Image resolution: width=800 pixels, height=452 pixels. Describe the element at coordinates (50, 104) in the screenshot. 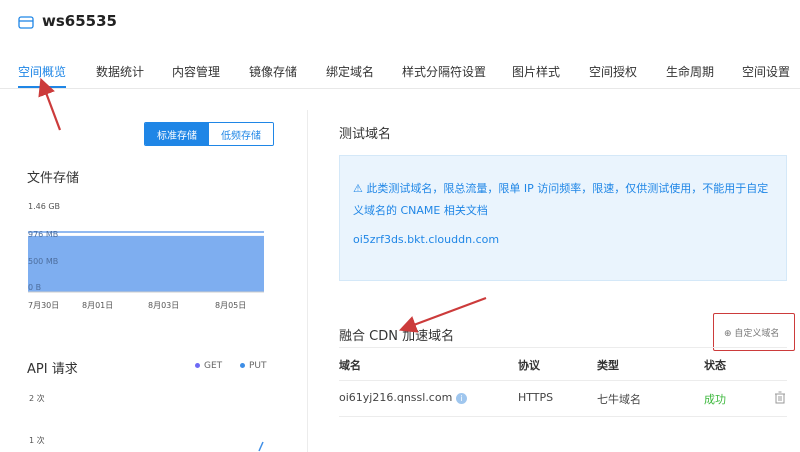

I see `annotation-arrow-tab` at that location.